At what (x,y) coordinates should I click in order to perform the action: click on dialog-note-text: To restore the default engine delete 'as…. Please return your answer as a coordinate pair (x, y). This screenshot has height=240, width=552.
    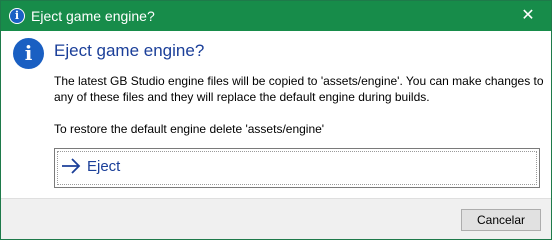
    Looking at the image, I should click on (189, 129).